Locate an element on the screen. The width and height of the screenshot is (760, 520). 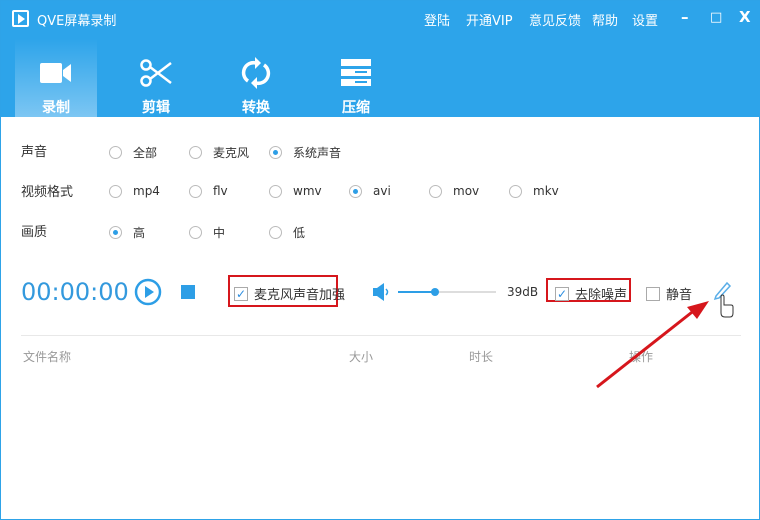
timer-display: 00:00:00 is located at coordinates (75, 292).